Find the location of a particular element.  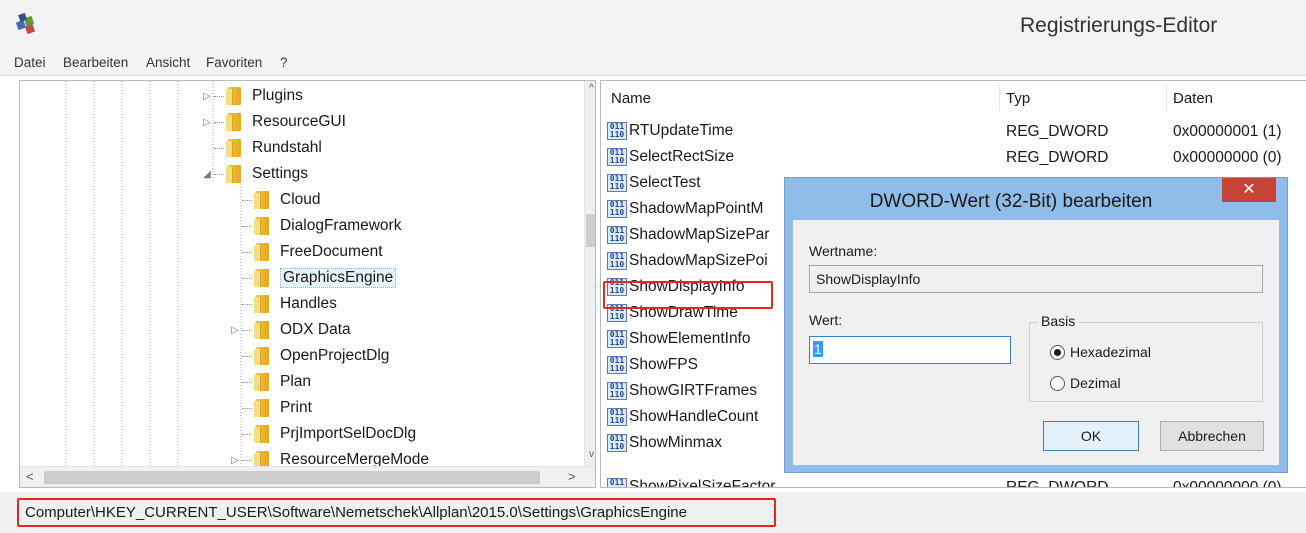

collapse-arrow-icon: ◢ is located at coordinates (207, 174).